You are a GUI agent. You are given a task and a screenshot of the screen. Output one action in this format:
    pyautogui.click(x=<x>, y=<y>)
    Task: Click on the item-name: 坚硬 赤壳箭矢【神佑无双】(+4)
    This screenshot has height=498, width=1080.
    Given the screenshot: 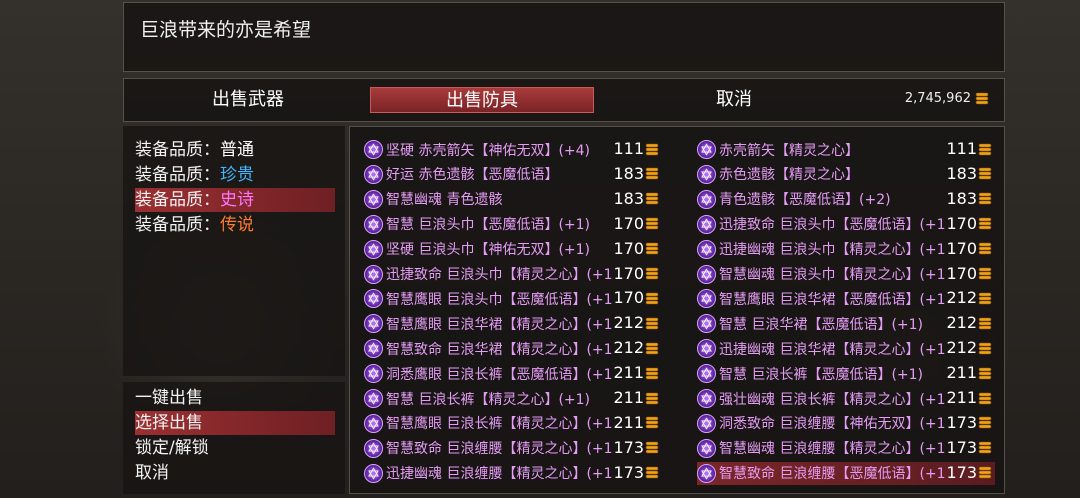 What is the action you would take?
    pyautogui.click(x=488, y=150)
    